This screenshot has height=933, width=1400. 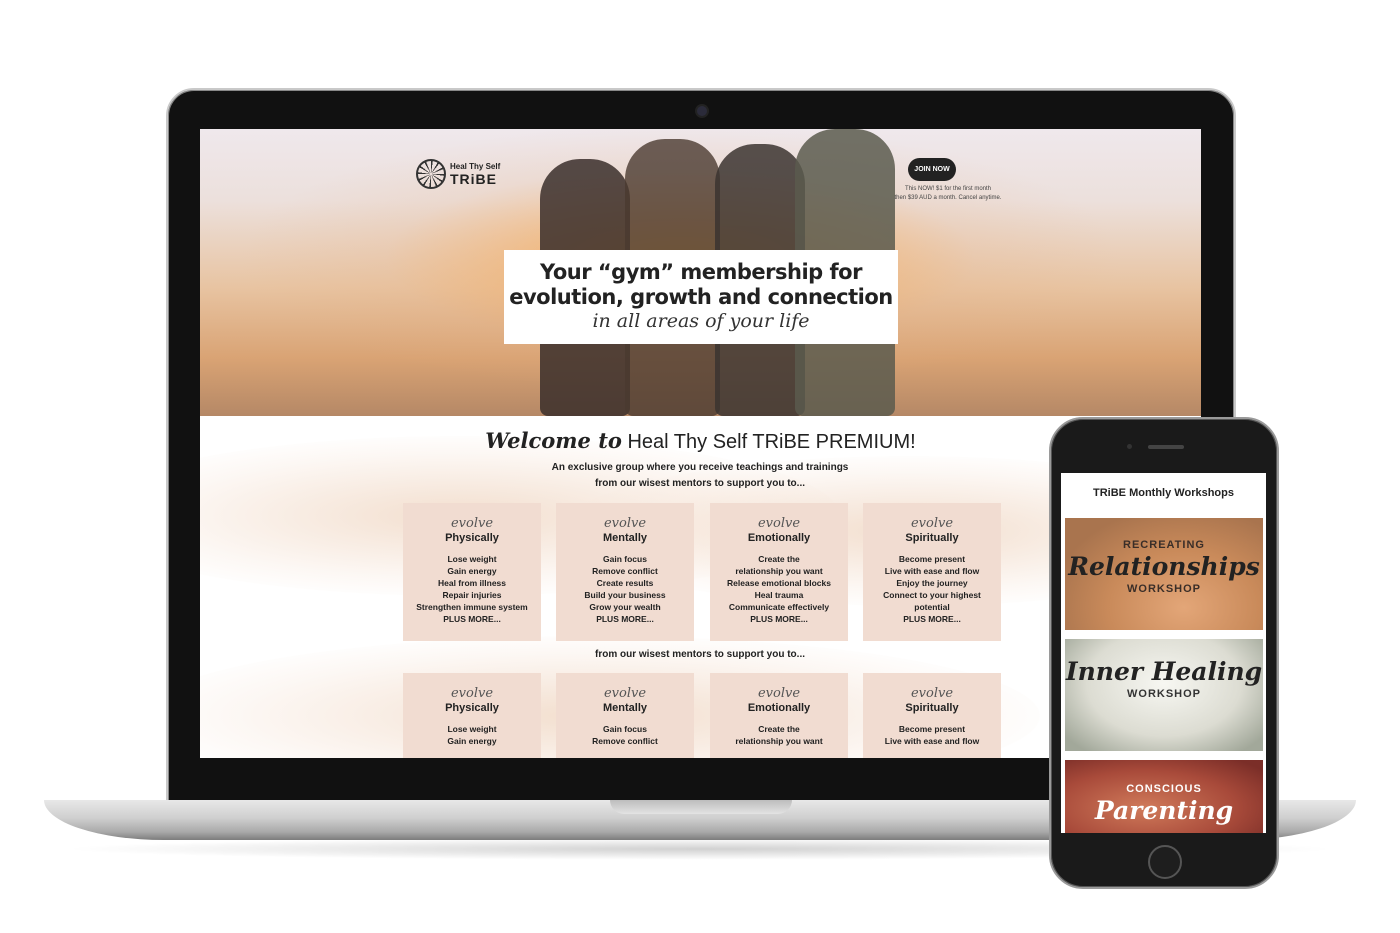 What do you see at coordinates (768, 442) in the screenshot?
I see `welcome-title-text: Heal Thy Self TRiBE PREMIUM!` at bounding box center [768, 442].